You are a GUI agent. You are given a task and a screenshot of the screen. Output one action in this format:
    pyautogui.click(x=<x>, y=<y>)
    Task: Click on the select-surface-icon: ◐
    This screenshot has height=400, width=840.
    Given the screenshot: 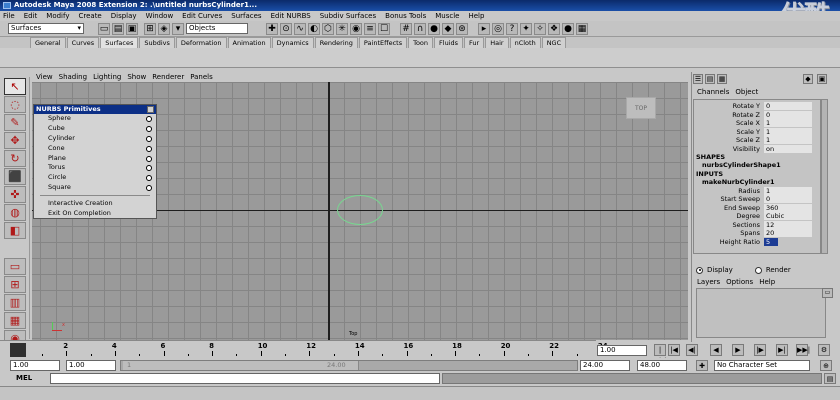 What is the action you would take?
    pyautogui.click(x=314, y=29)
    